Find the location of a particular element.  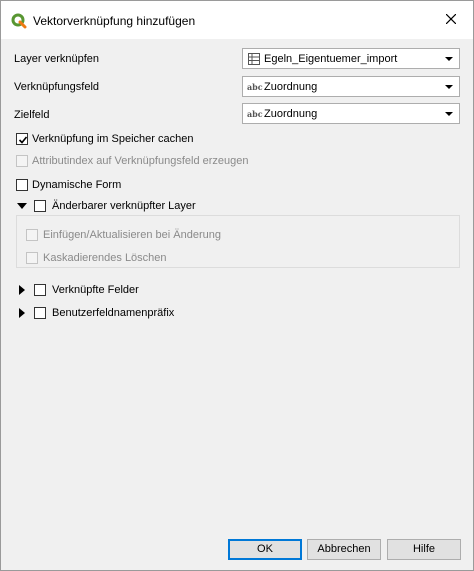

qgis-logo-icon is located at coordinates (19, 21).